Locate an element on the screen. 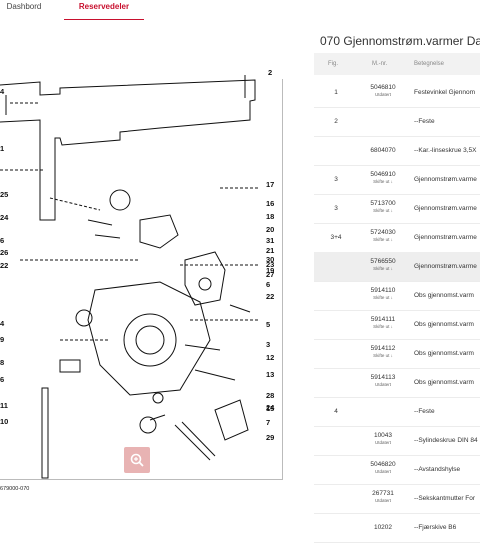 This screenshot has height=543, width=480. drawing-reference-code: 679000-070 is located at coordinates (15, 489).